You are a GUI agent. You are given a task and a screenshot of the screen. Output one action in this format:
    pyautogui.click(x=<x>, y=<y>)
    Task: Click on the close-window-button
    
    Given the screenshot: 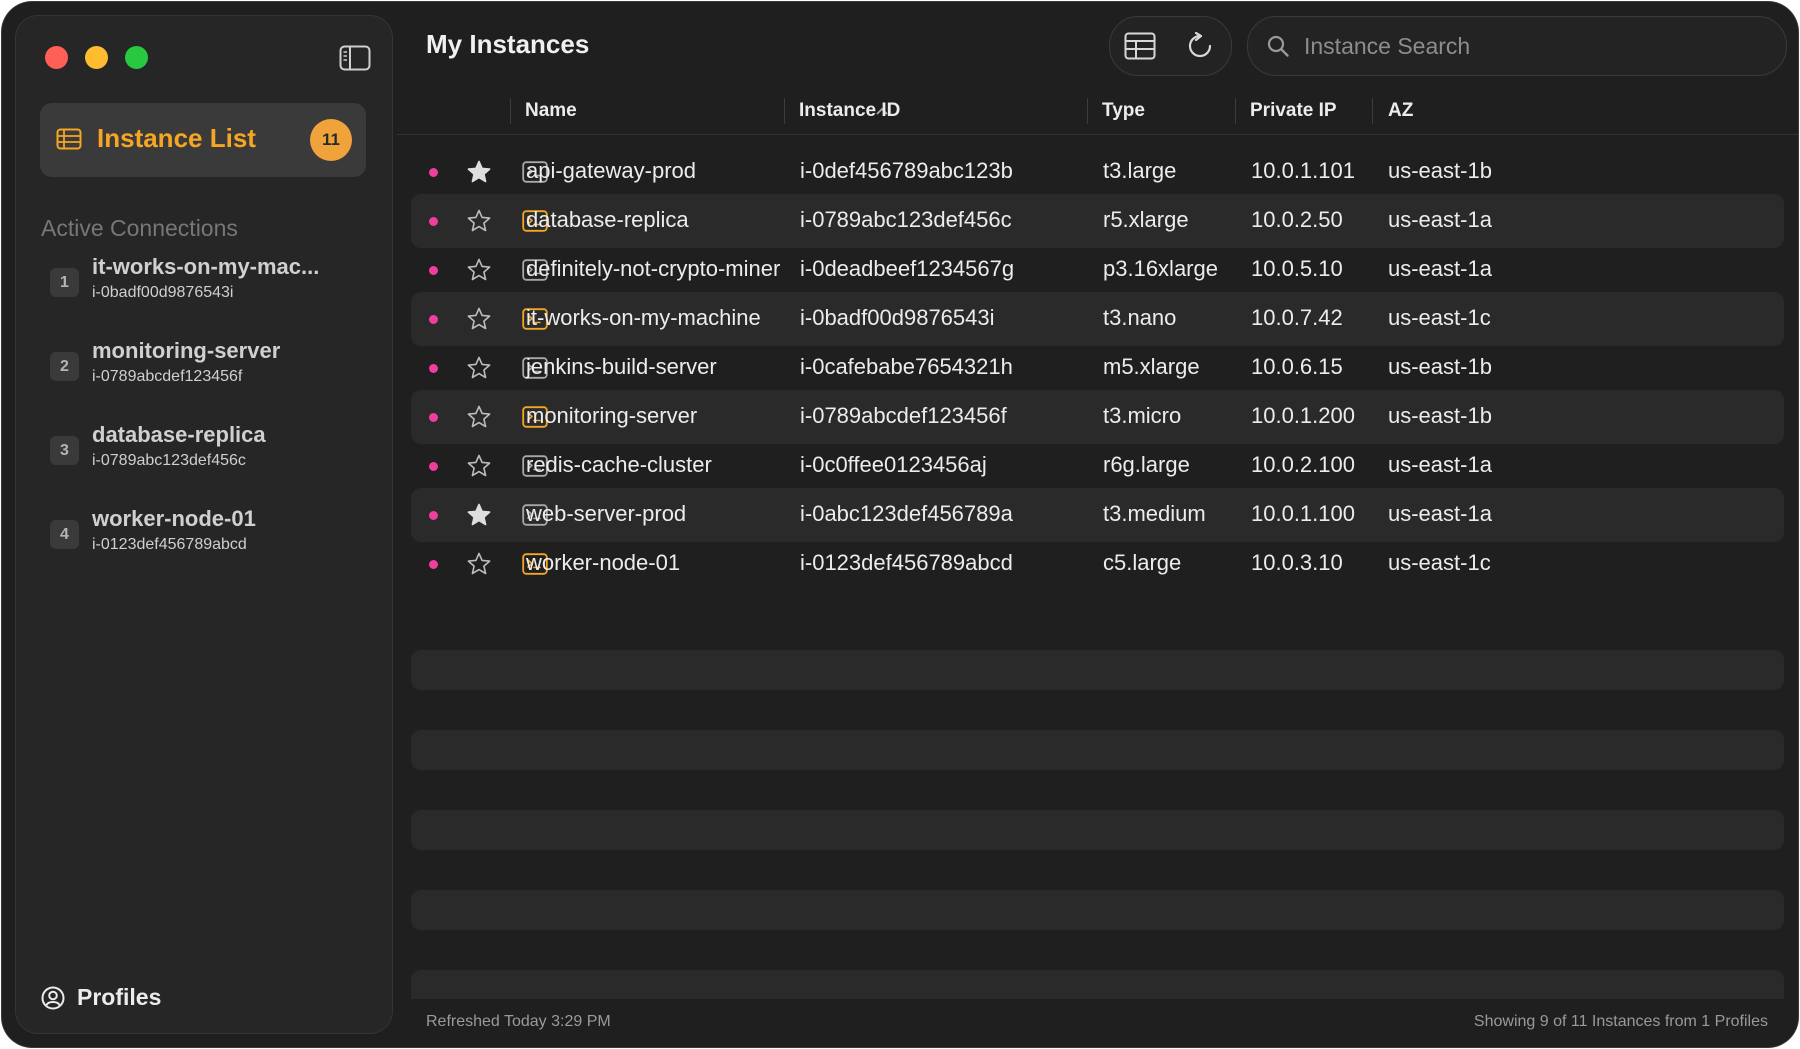 What is the action you would take?
    pyautogui.click(x=56, y=57)
    